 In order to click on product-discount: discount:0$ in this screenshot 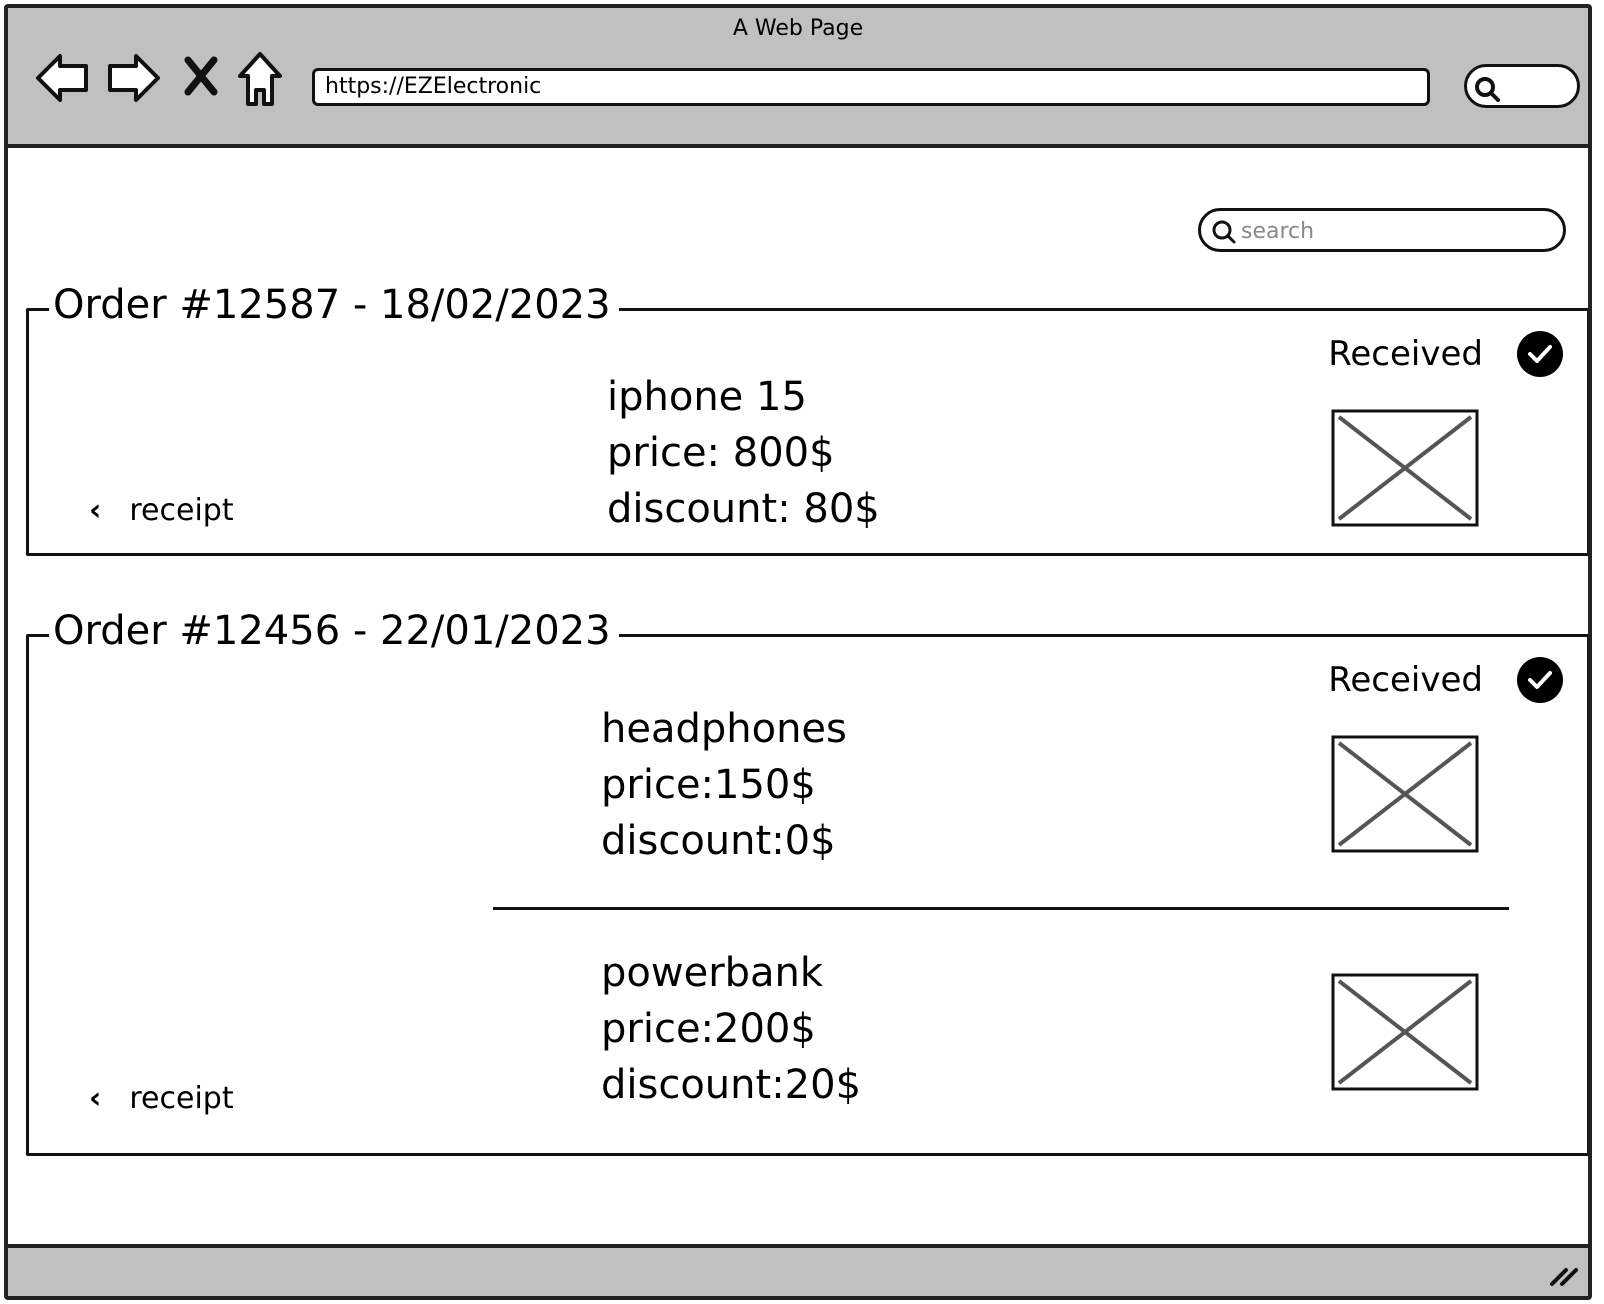, I will do `click(718, 841)`.